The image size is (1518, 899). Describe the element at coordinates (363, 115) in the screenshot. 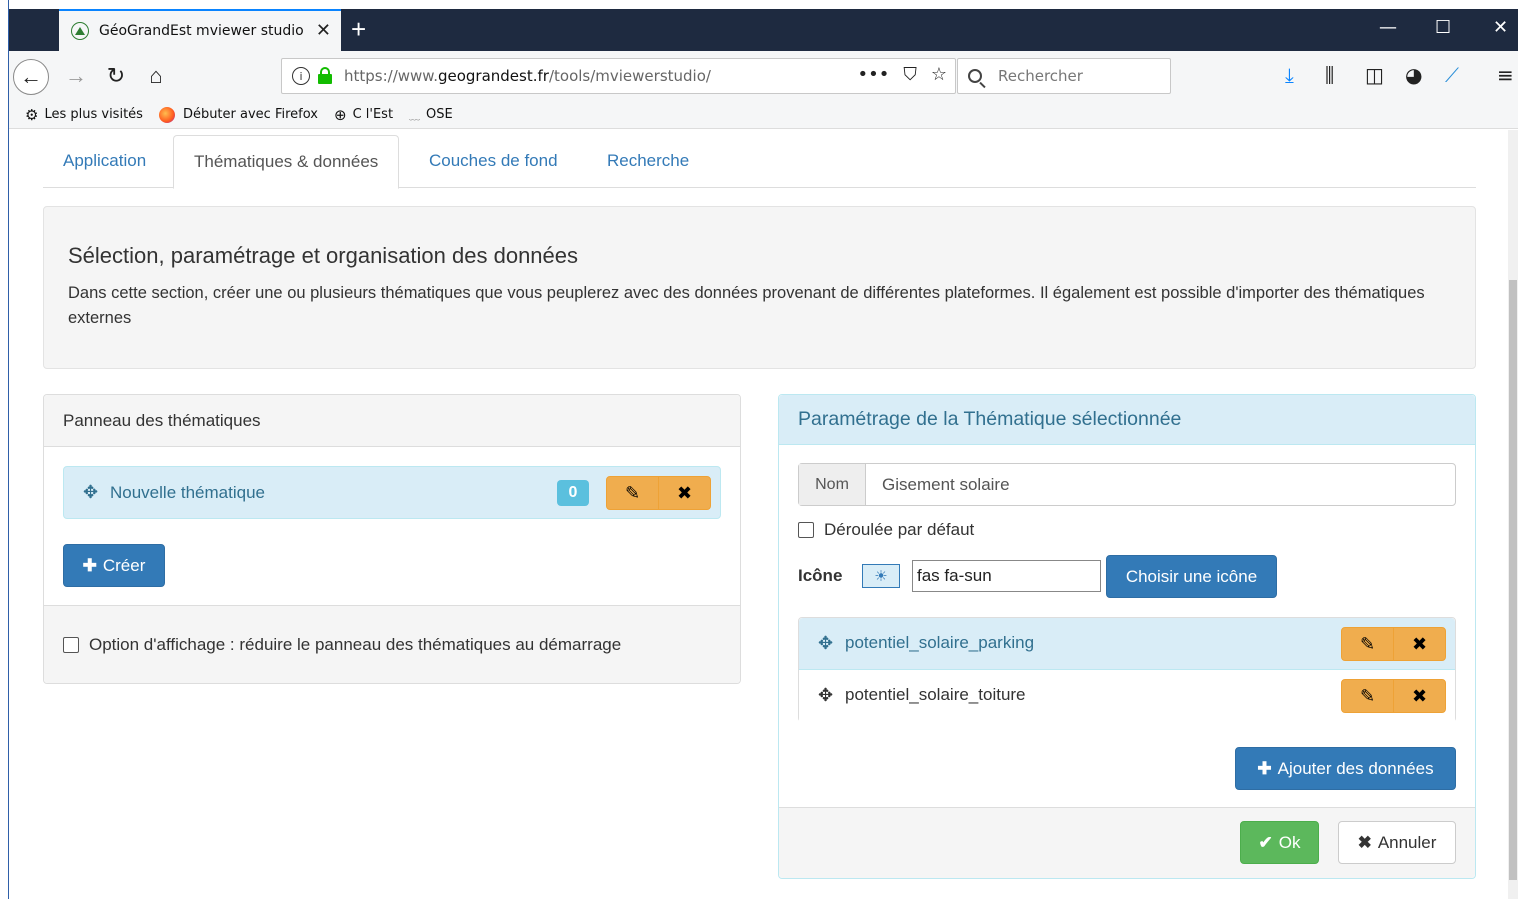

I see `bookmark-item: ⊕ C l'Est` at that location.